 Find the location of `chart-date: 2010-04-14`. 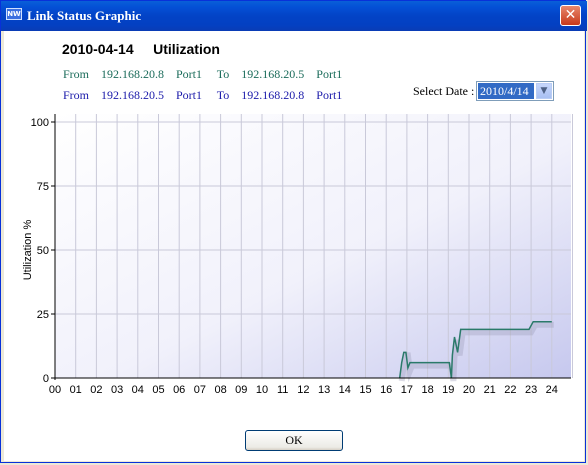

chart-date: 2010-04-14 is located at coordinates (98, 49).